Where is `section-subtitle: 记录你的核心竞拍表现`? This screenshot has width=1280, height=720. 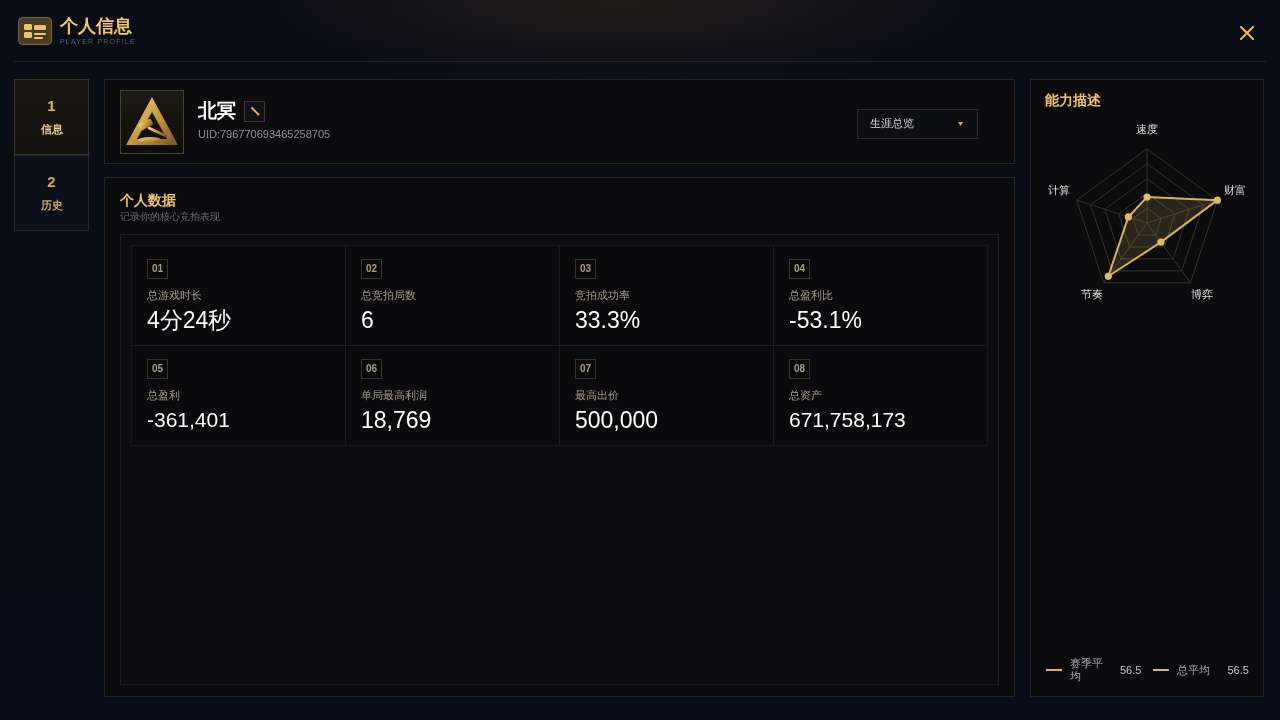 section-subtitle: 记录你的核心竞拍表现 is located at coordinates (170, 217).